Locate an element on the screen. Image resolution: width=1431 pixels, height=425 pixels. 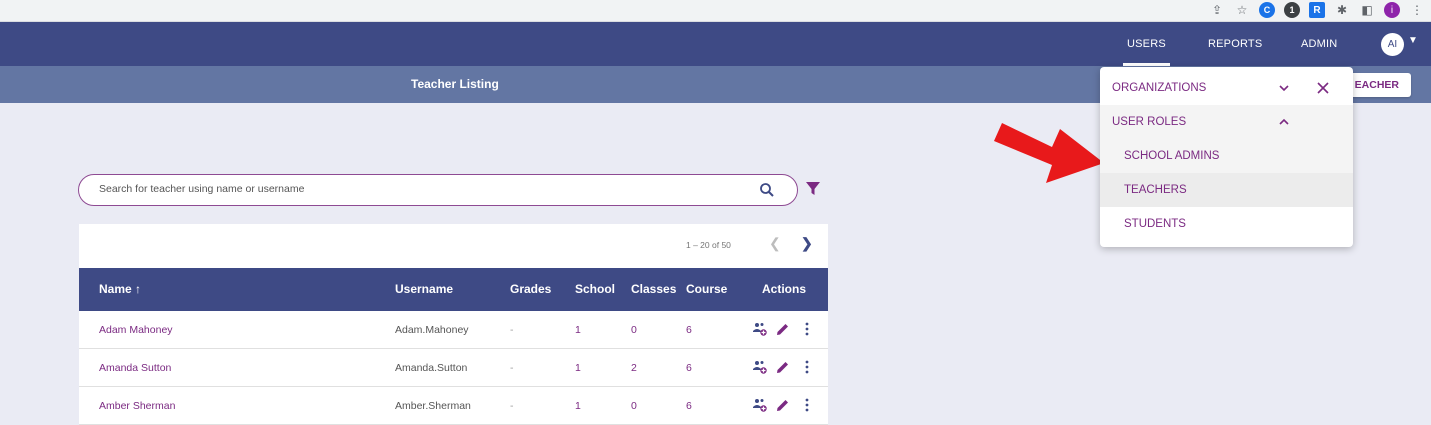
menu-user-roles-label: USER ROLES is located at coordinates (1149, 122).